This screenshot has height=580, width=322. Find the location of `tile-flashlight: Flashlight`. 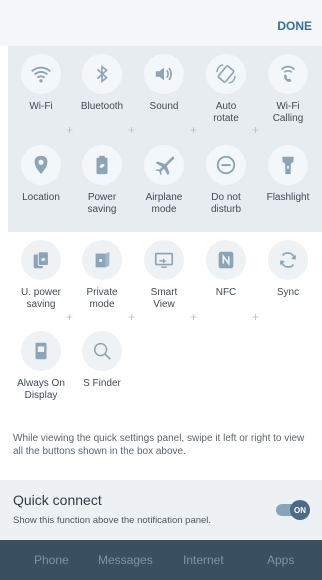

tile-flashlight: Flashlight is located at coordinates (288, 174).